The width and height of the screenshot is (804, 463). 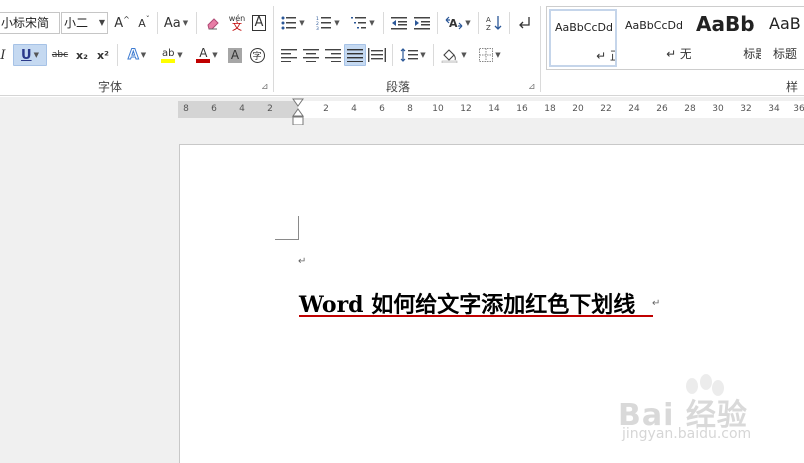 I want to click on character-border-button: A, so click(x=259, y=23).